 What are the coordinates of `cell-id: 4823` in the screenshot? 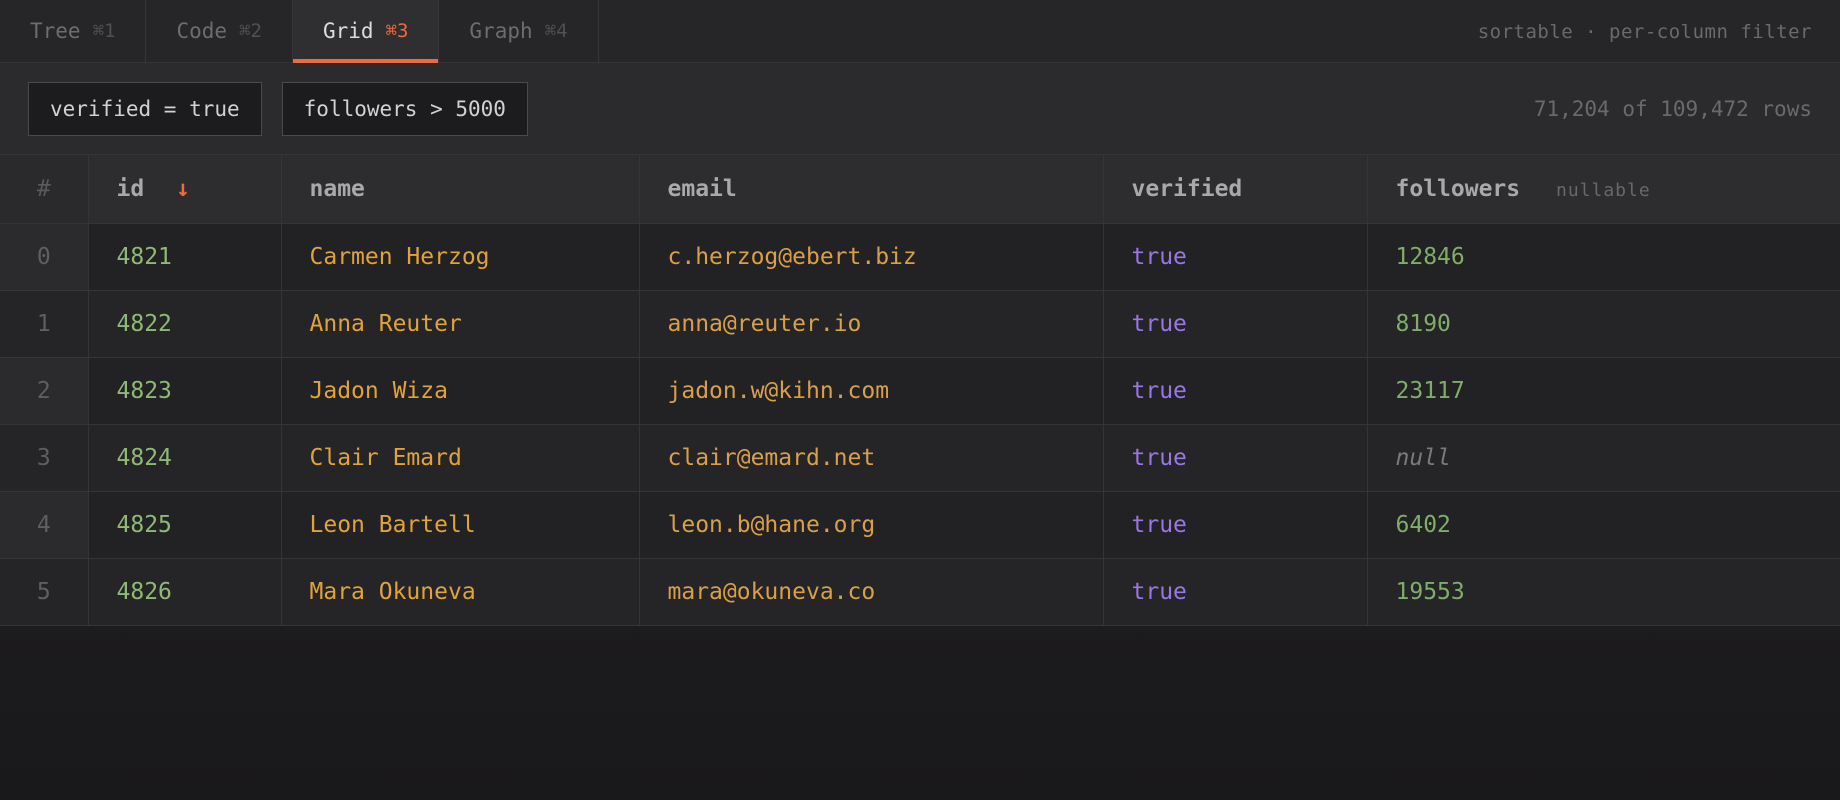 It's located at (185, 391).